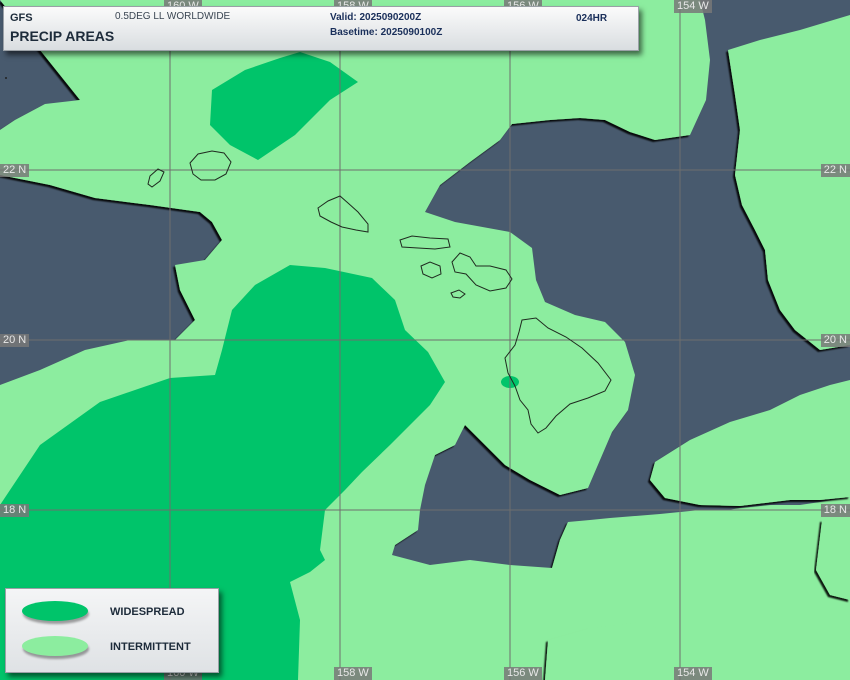 The image size is (850, 680). I want to click on intermittent-swatch-icon, so click(55, 646).